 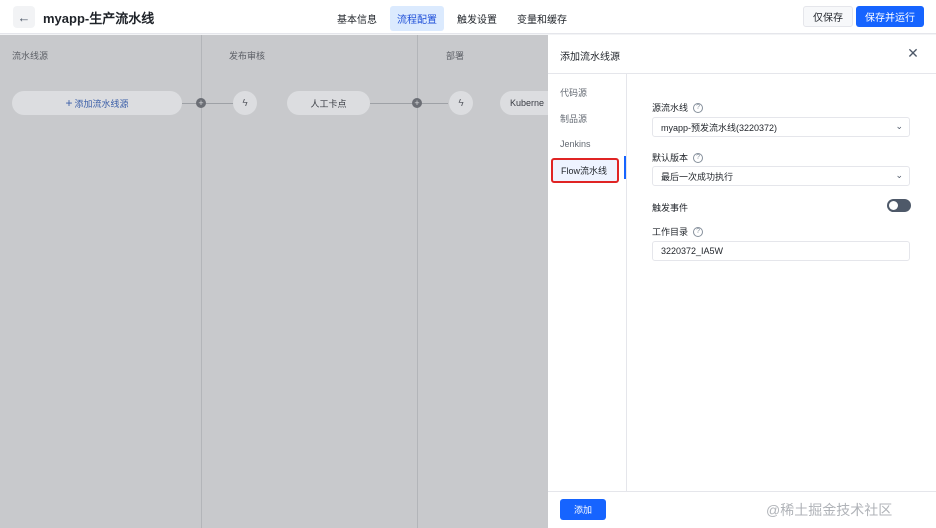 What do you see at coordinates (899, 205) in the screenshot?
I see `trigger-event-toggle` at bounding box center [899, 205].